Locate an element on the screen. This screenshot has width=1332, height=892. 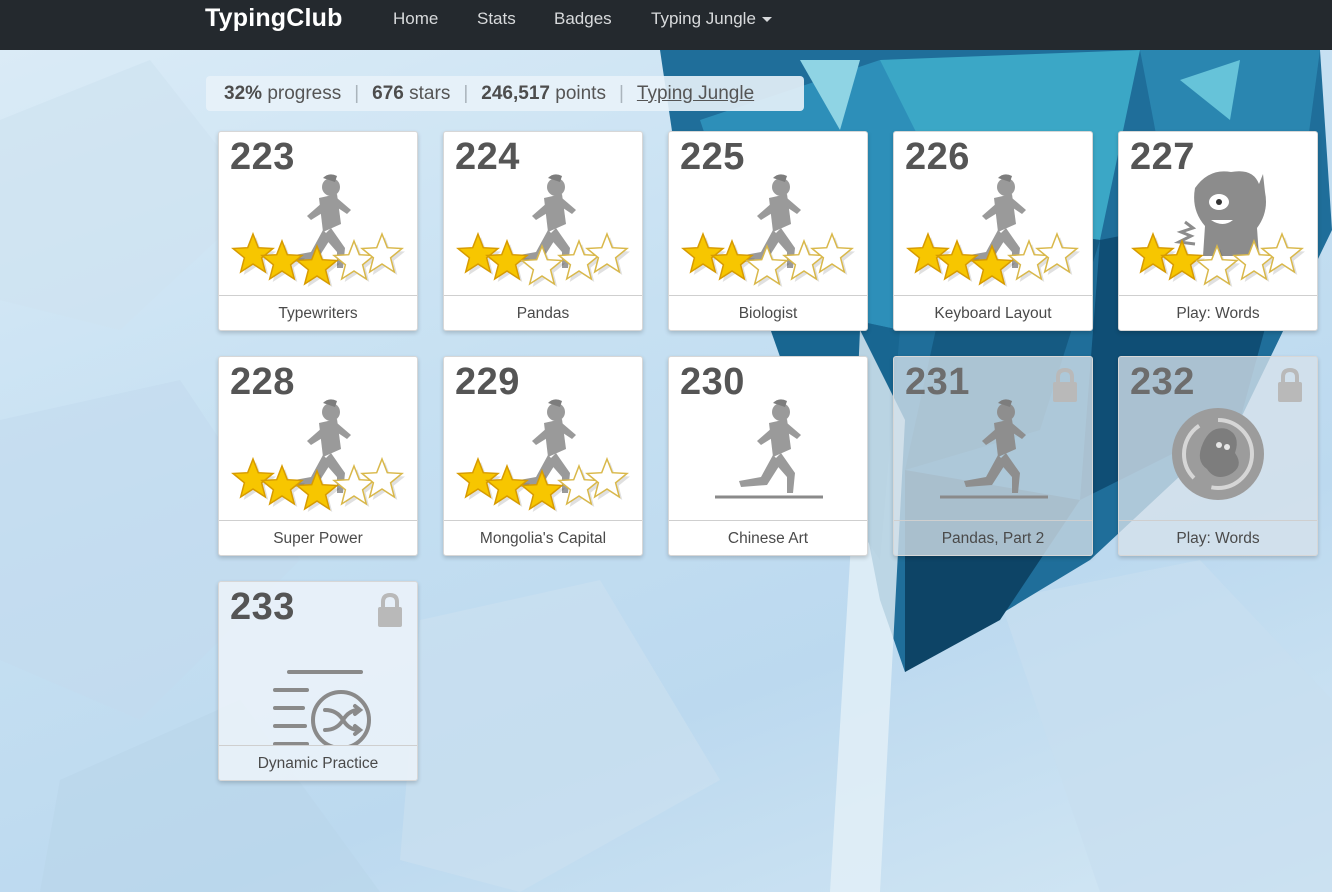
lesson-title: Mongolia's Capital is located at coordinates (543, 537).